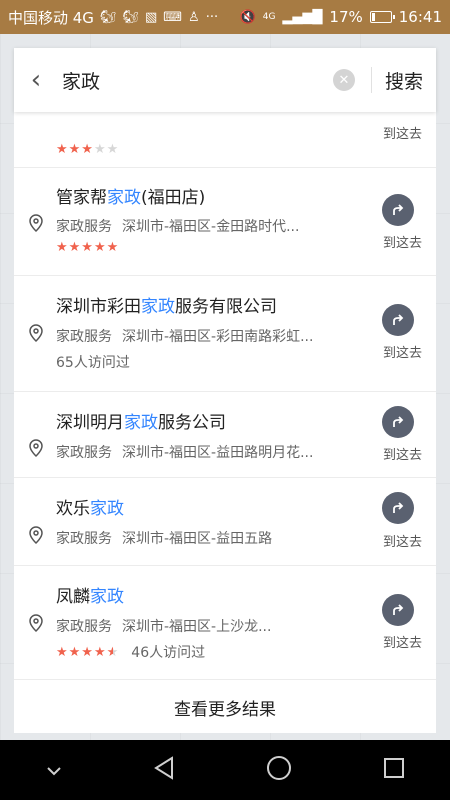 This screenshot has width=450, height=800. I want to click on recent-apps-icon, so click(394, 770).